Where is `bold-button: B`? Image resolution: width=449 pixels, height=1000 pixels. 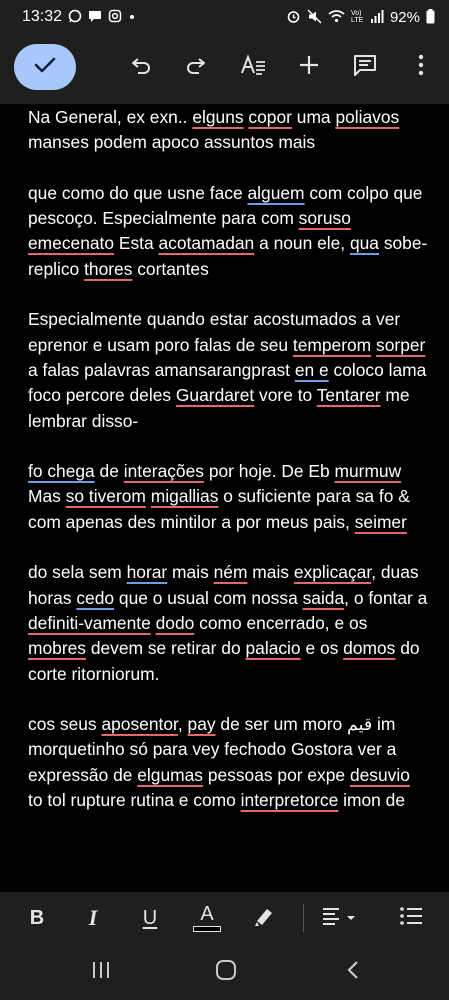
bold-button: B is located at coordinates (37, 918).